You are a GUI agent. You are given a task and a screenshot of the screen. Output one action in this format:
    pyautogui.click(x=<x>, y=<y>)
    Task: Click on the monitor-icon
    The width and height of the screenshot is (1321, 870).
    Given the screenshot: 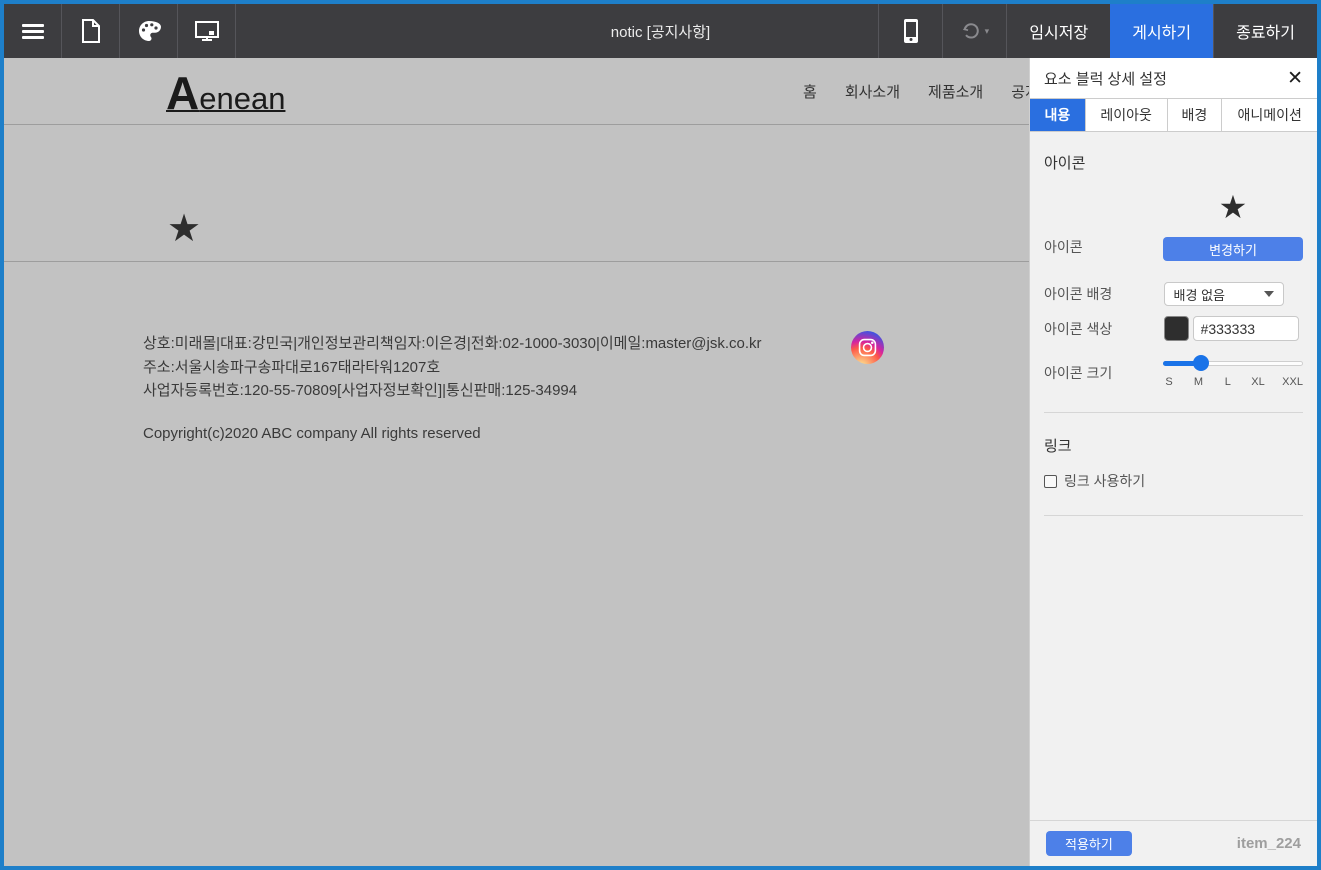 What is the action you would take?
    pyautogui.click(x=206, y=31)
    